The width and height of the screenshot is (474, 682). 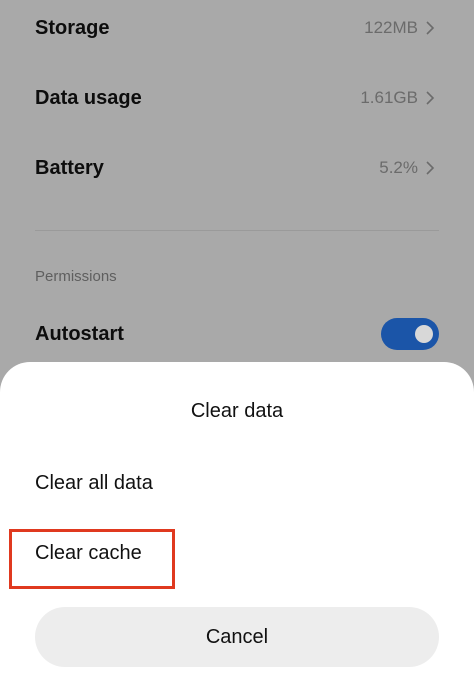 I want to click on storage-row: Storage 122MB, so click(x=237, y=31).